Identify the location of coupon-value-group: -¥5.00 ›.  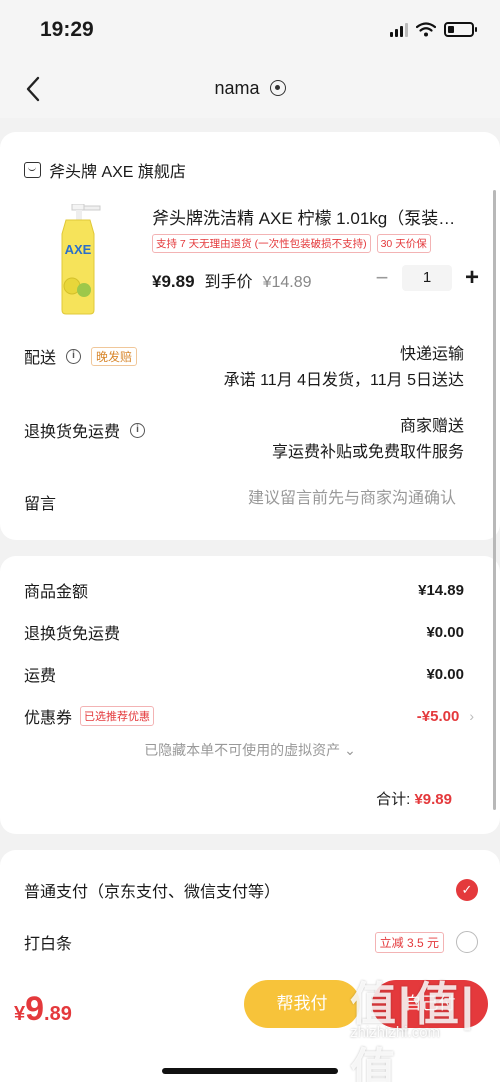
(445, 716).